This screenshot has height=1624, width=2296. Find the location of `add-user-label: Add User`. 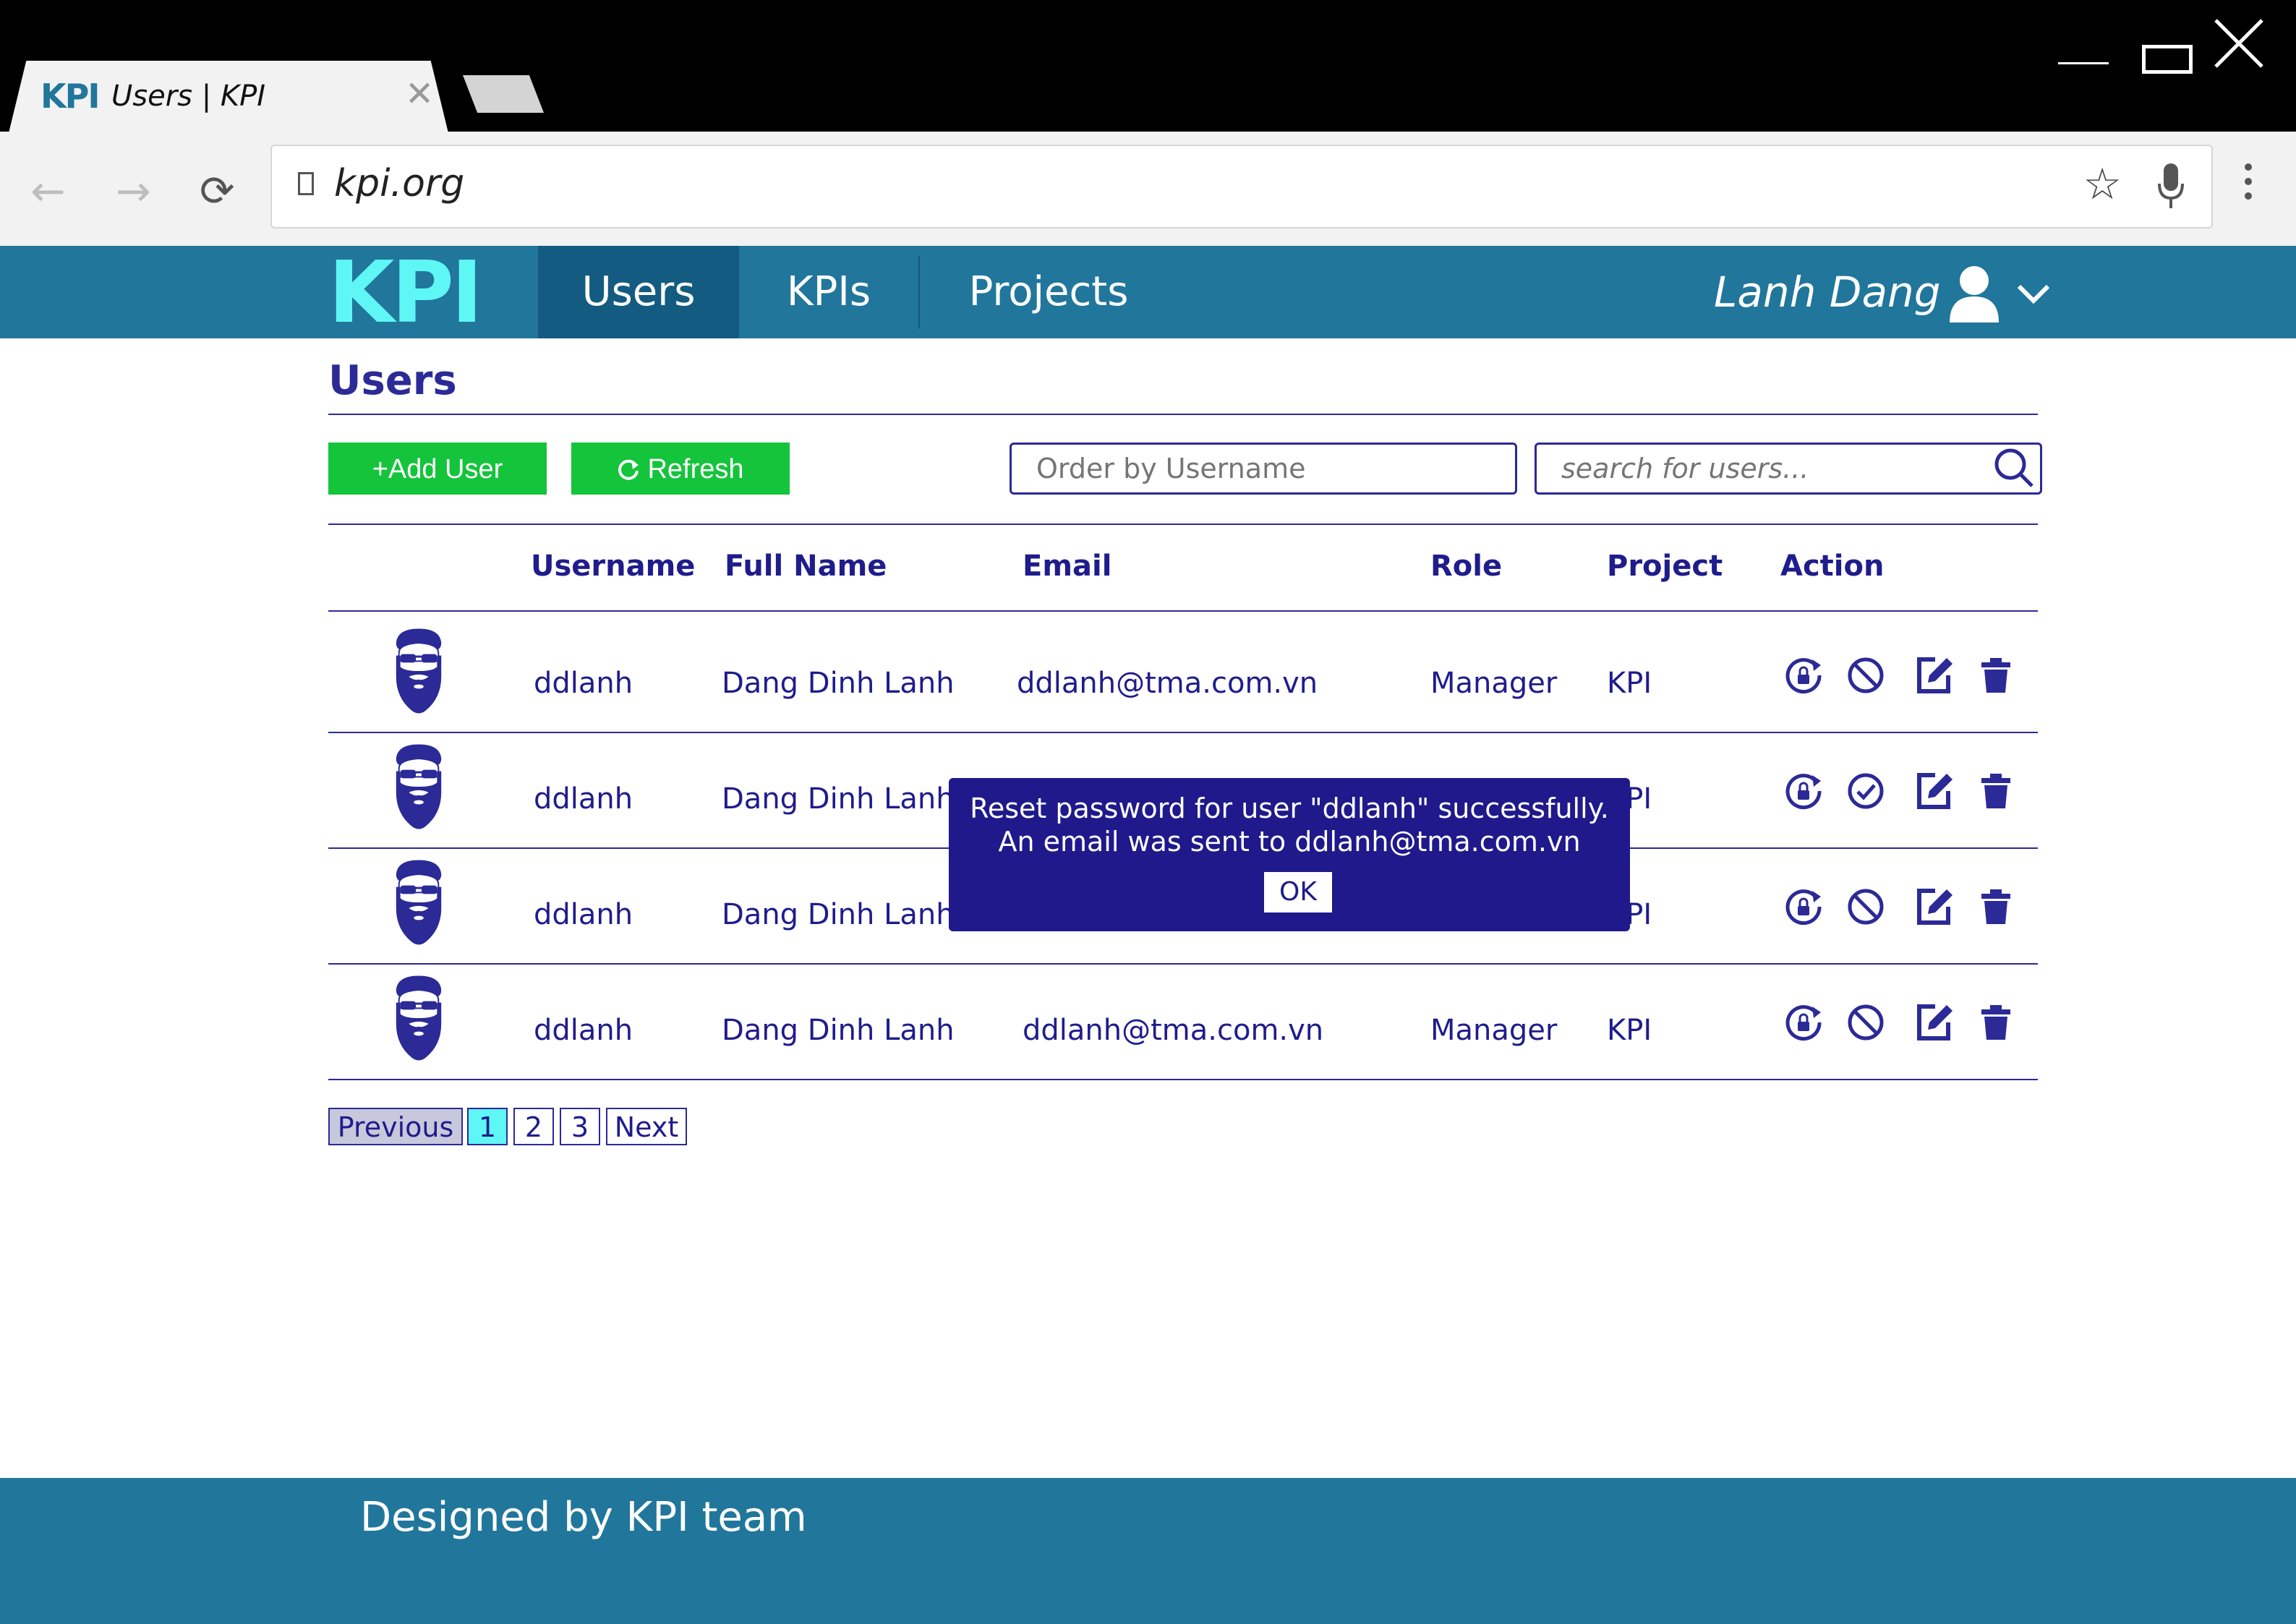

add-user-label: Add User is located at coordinates (445, 469).